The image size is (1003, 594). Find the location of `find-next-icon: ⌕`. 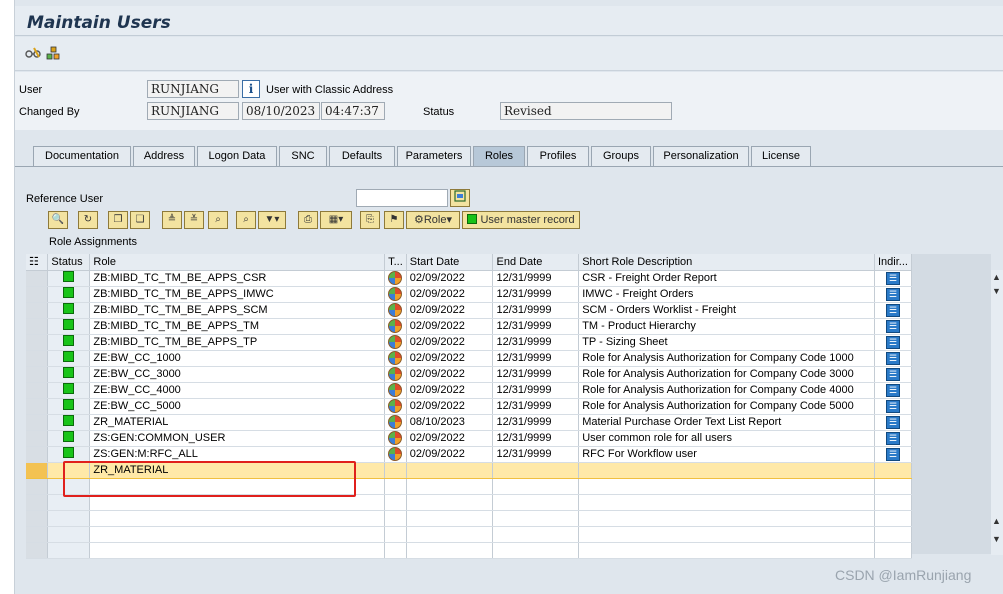

find-next-icon: ⌕ is located at coordinates (246, 220).